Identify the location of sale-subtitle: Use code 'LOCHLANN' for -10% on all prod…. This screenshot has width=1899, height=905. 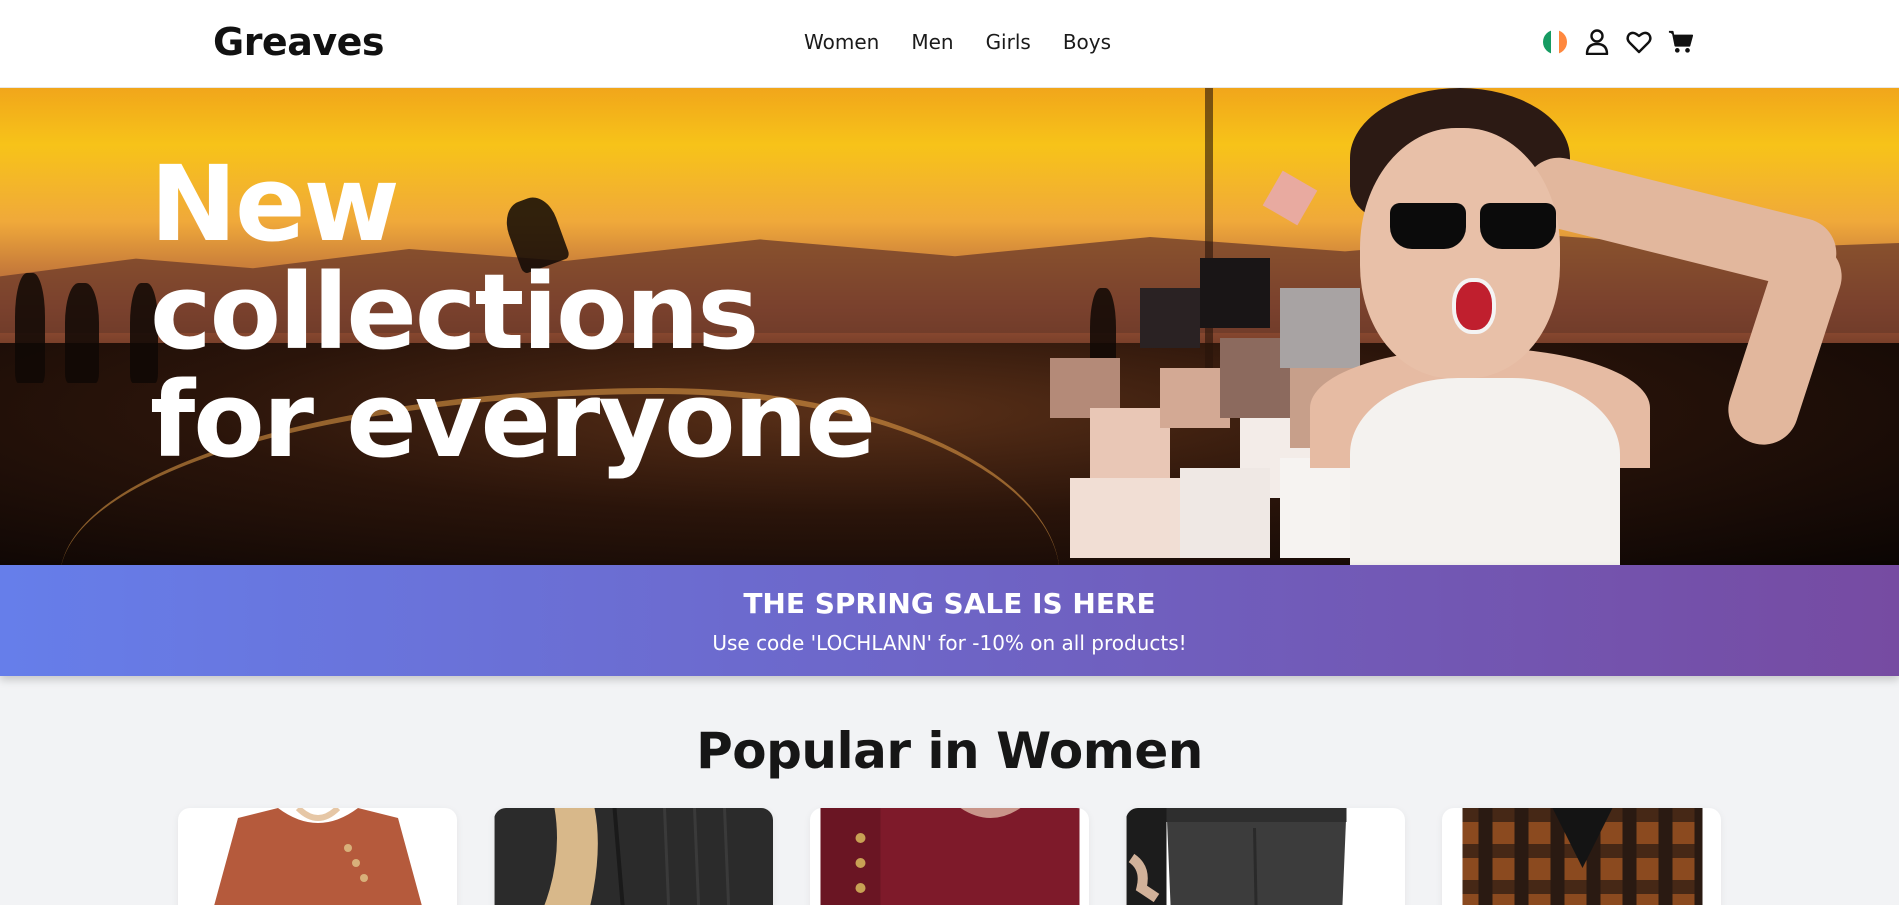
(949, 643).